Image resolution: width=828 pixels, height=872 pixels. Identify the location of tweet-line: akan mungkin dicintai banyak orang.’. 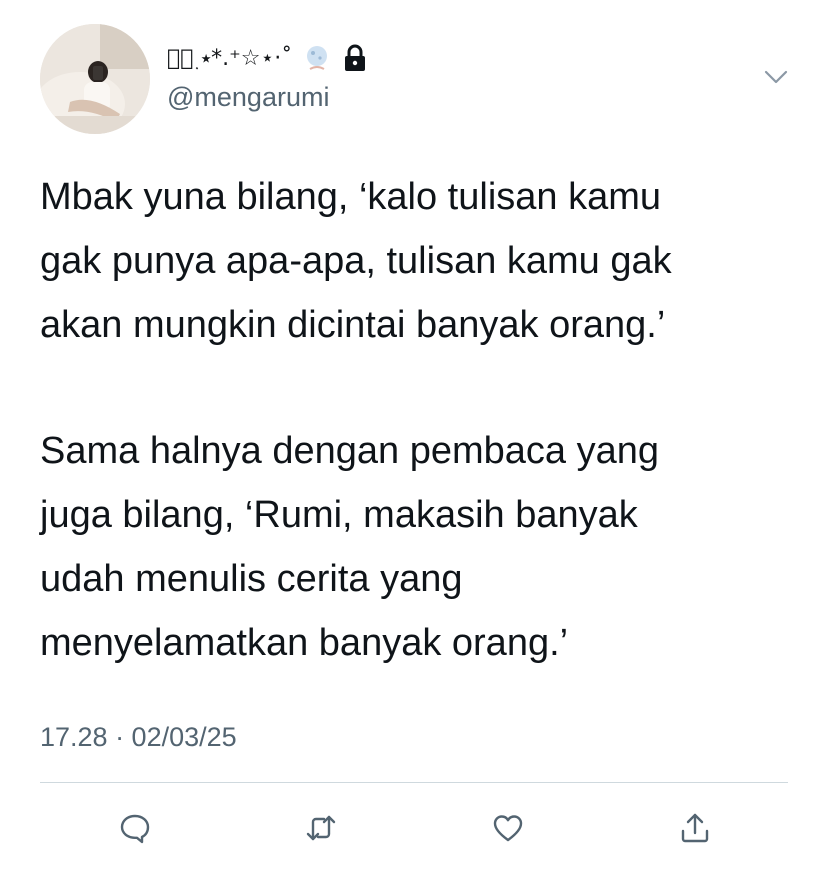
(353, 325).